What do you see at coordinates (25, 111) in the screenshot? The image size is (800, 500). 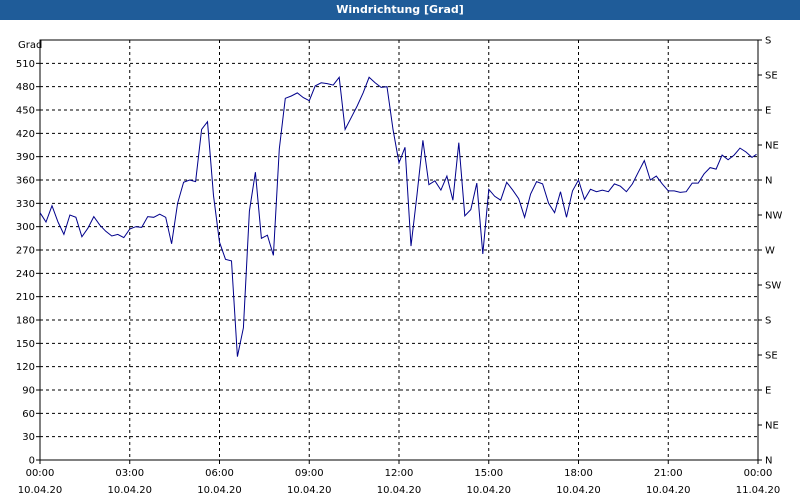 I see `y-tick-label: 450` at bounding box center [25, 111].